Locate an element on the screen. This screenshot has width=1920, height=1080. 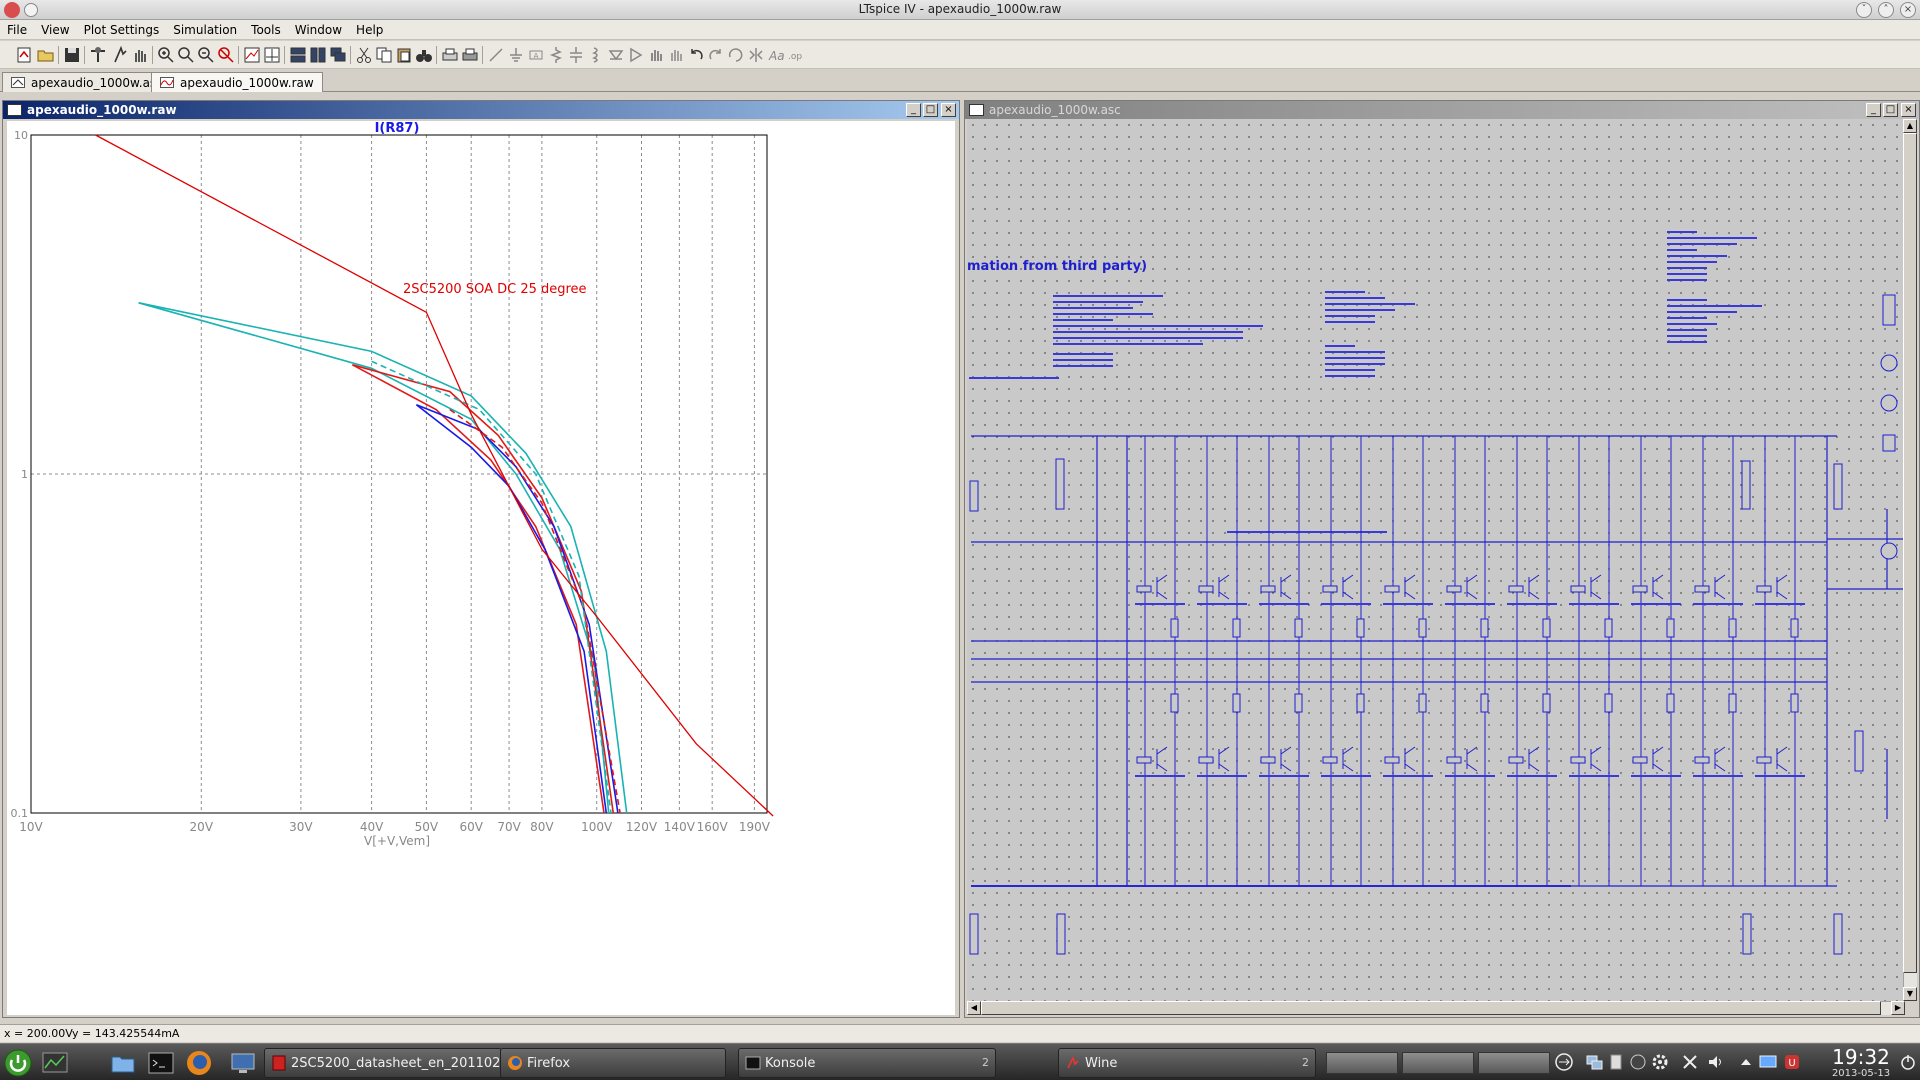
component-icon is located at coordinates (636, 55).